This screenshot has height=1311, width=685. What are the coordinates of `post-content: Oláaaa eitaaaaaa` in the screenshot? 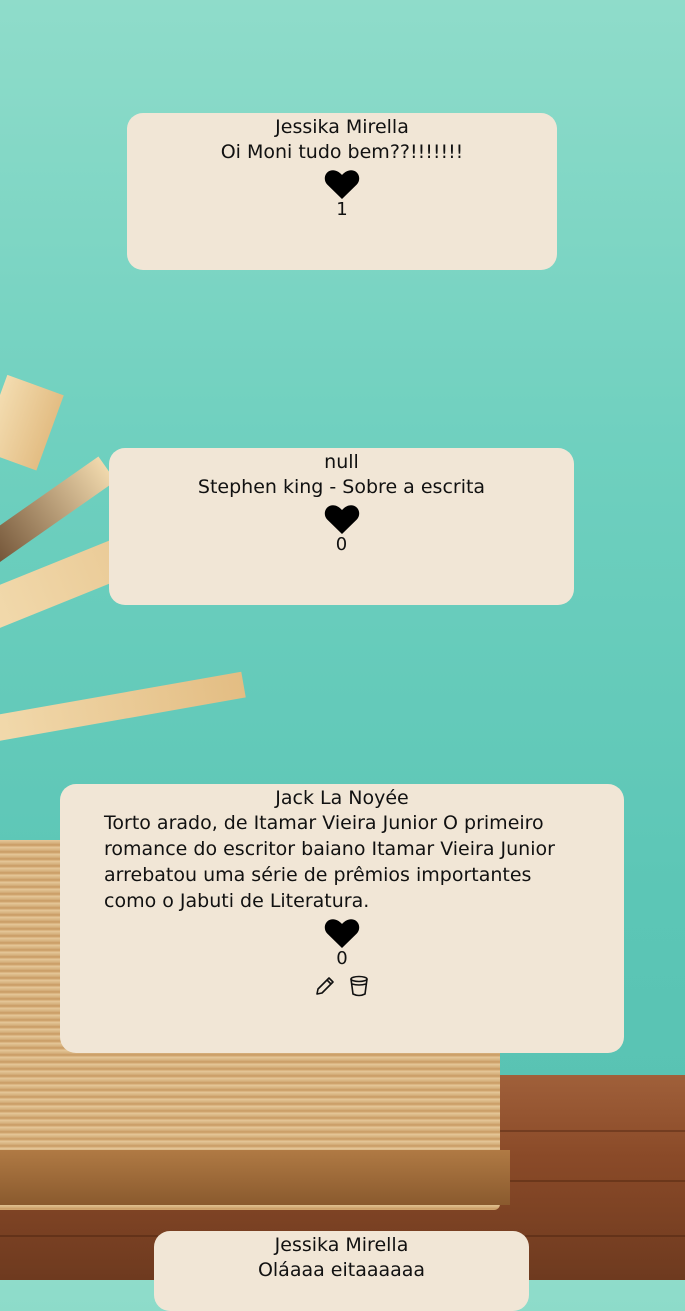 It's located at (341, 1270).